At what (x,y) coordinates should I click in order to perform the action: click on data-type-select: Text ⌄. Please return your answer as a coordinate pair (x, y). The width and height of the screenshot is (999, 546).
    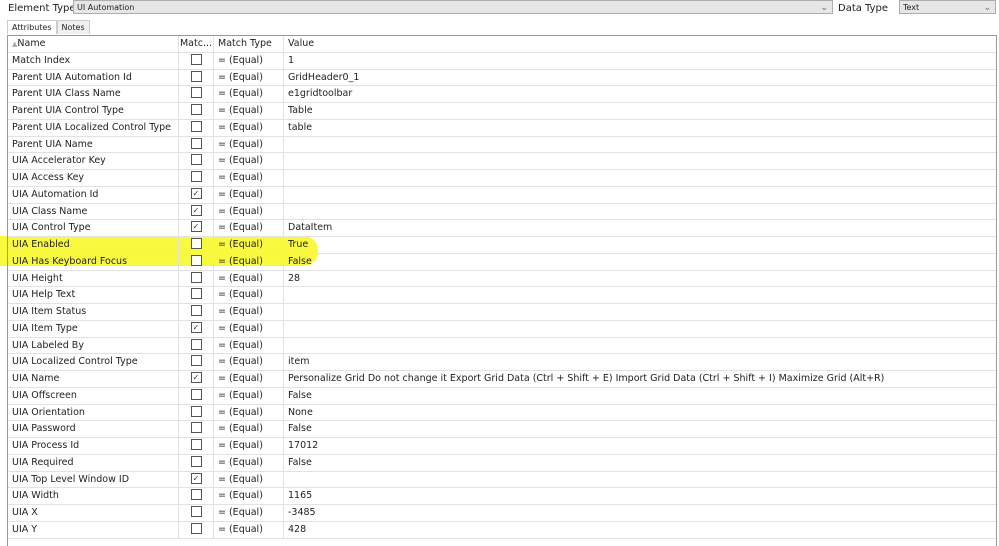
    Looking at the image, I should click on (947, 7).